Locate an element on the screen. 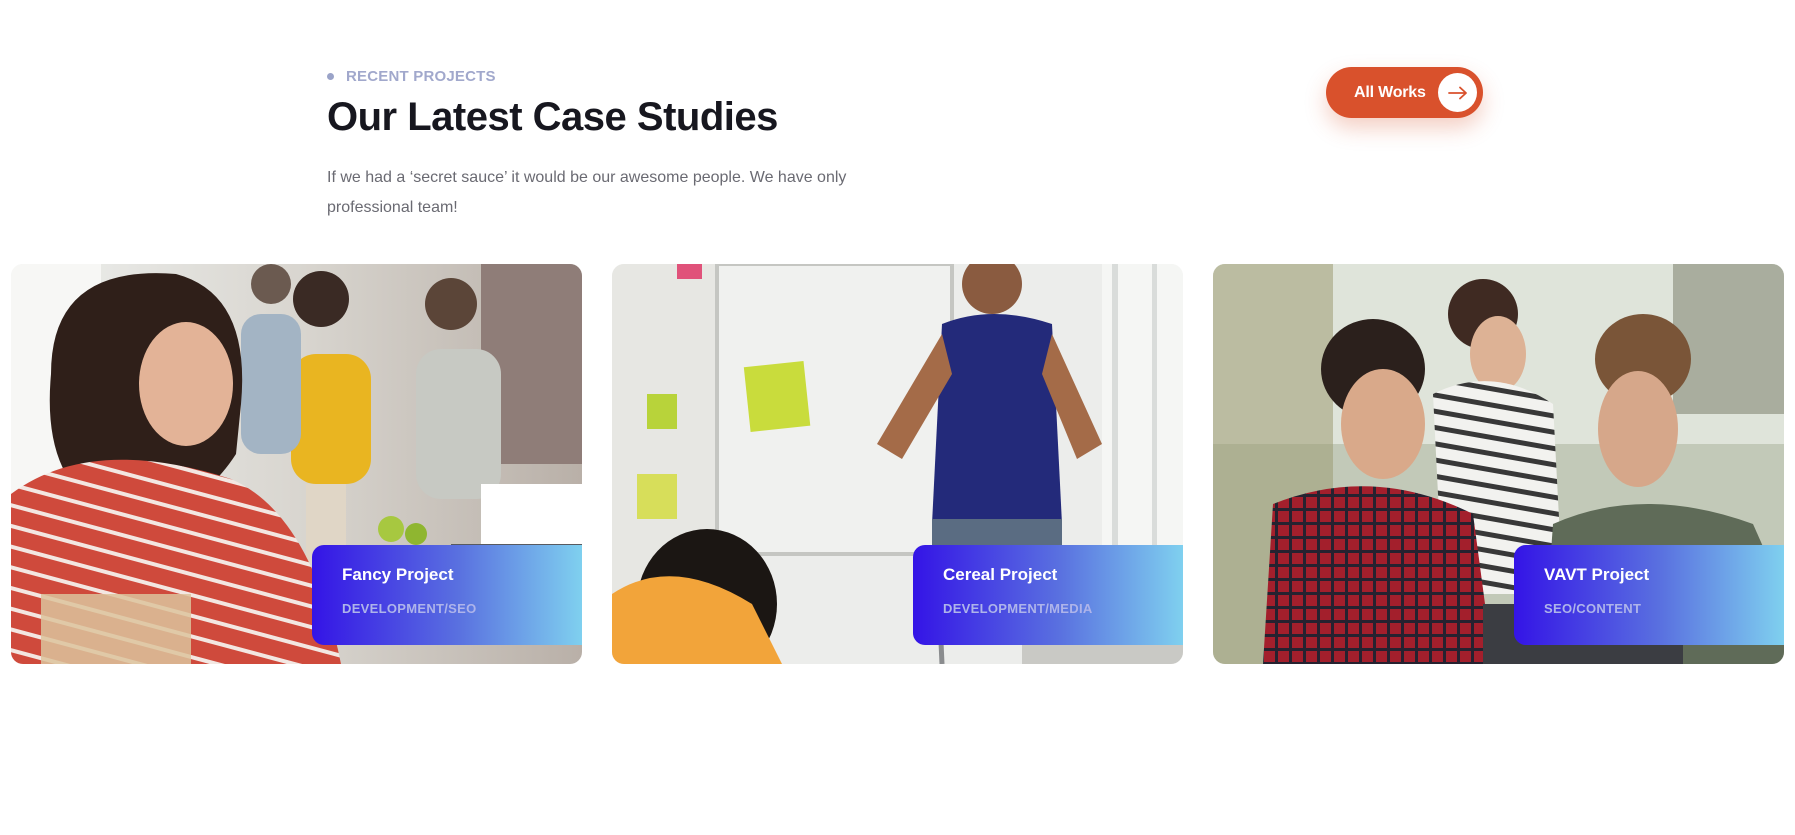 This screenshot has width=1795, height=835. project-info-panel: Cereal Project DEVELOPMENT/MEDIA is located at coordinates (1048, 595).